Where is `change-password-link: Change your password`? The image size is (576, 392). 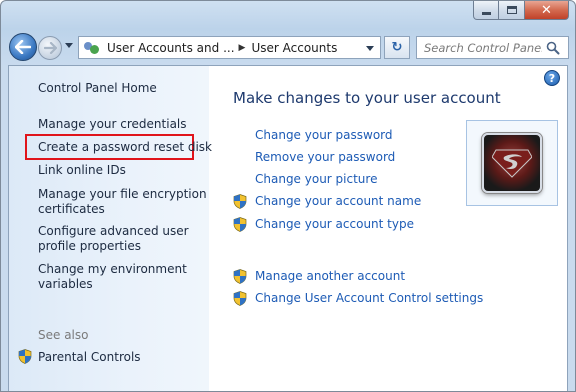
change-password-link: Change your password is located at coordinates (324, 135).